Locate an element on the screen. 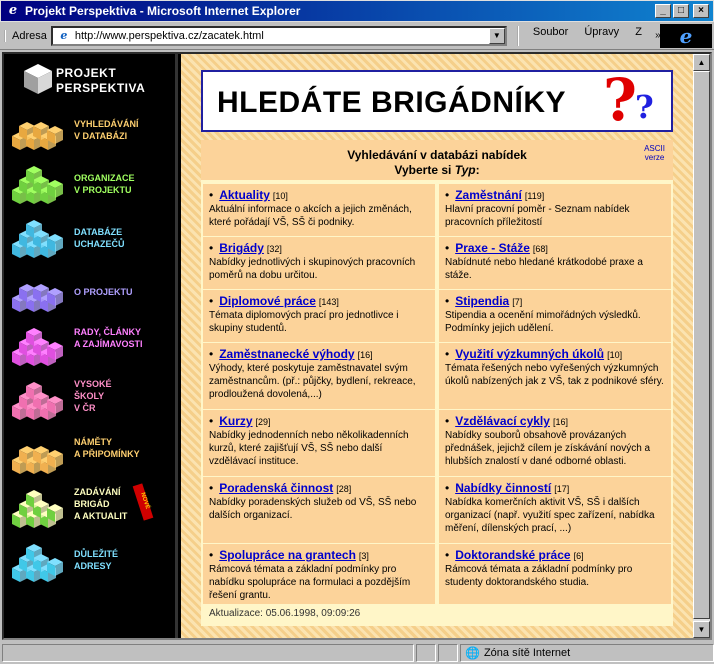 This screenshot has width=714, height=664. menu-upravy: Úpravy is located at coordinates (601, 36).